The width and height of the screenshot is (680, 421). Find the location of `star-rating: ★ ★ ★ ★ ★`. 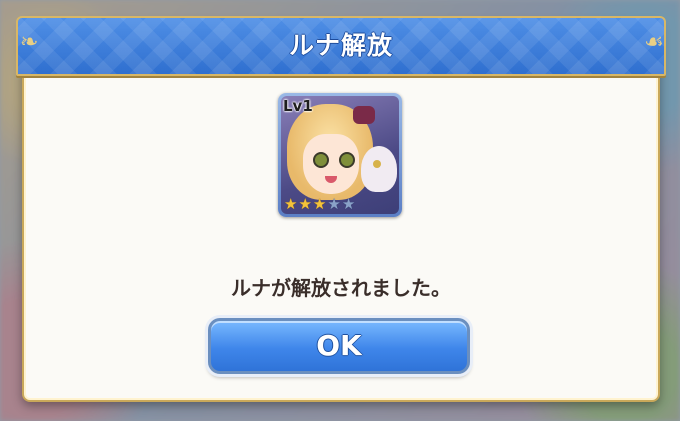

star-rating: ★ ★ ★ ★ ★ is located at coordinates (319, 204).